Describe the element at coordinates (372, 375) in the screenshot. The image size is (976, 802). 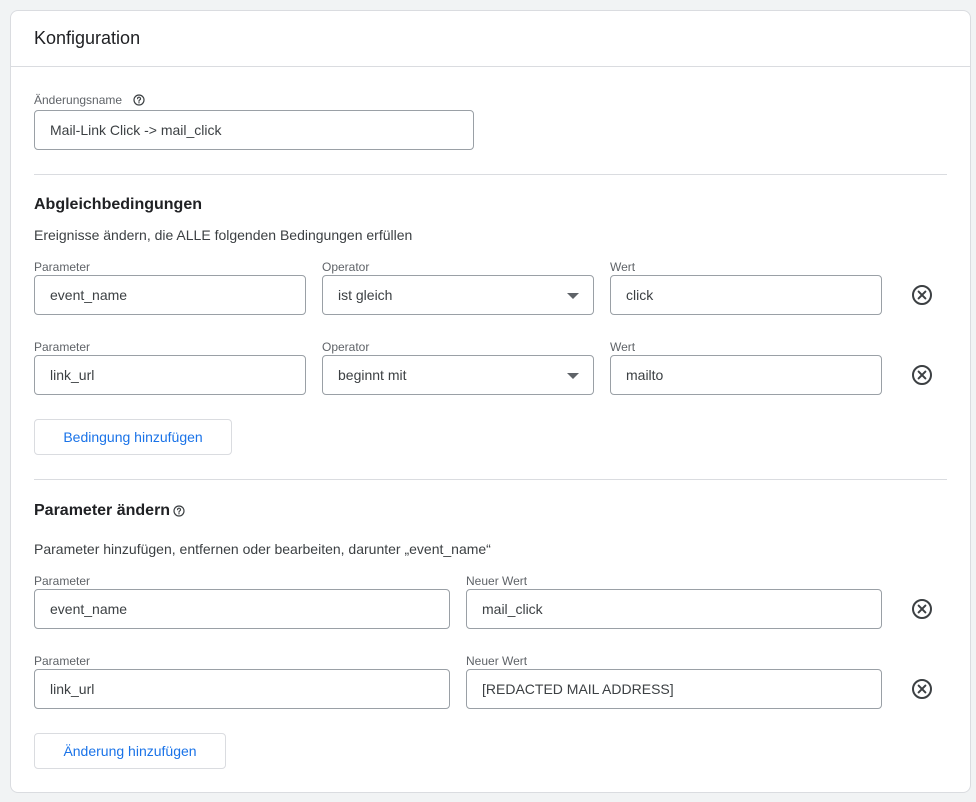
I see `condition-operator-value: beginnt mit` at that location.